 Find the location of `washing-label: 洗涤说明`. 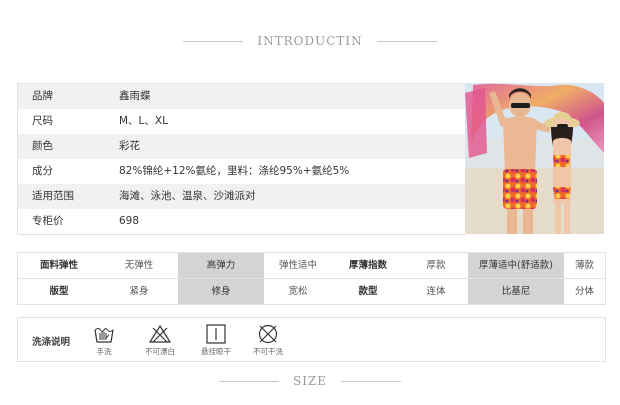

washing-label: 洗涤说明 is located at coordinates (51, 342).